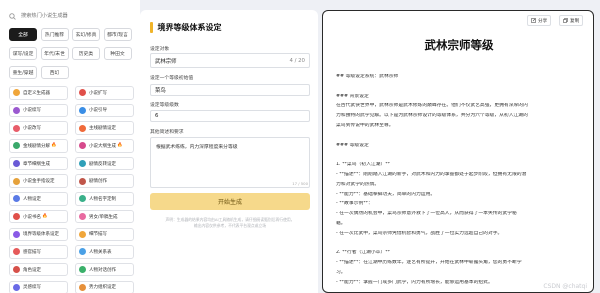 The height and width of the screenshot is (293, 600). I want to click on tool-label: 小说金手指设定, so click(39, 182).